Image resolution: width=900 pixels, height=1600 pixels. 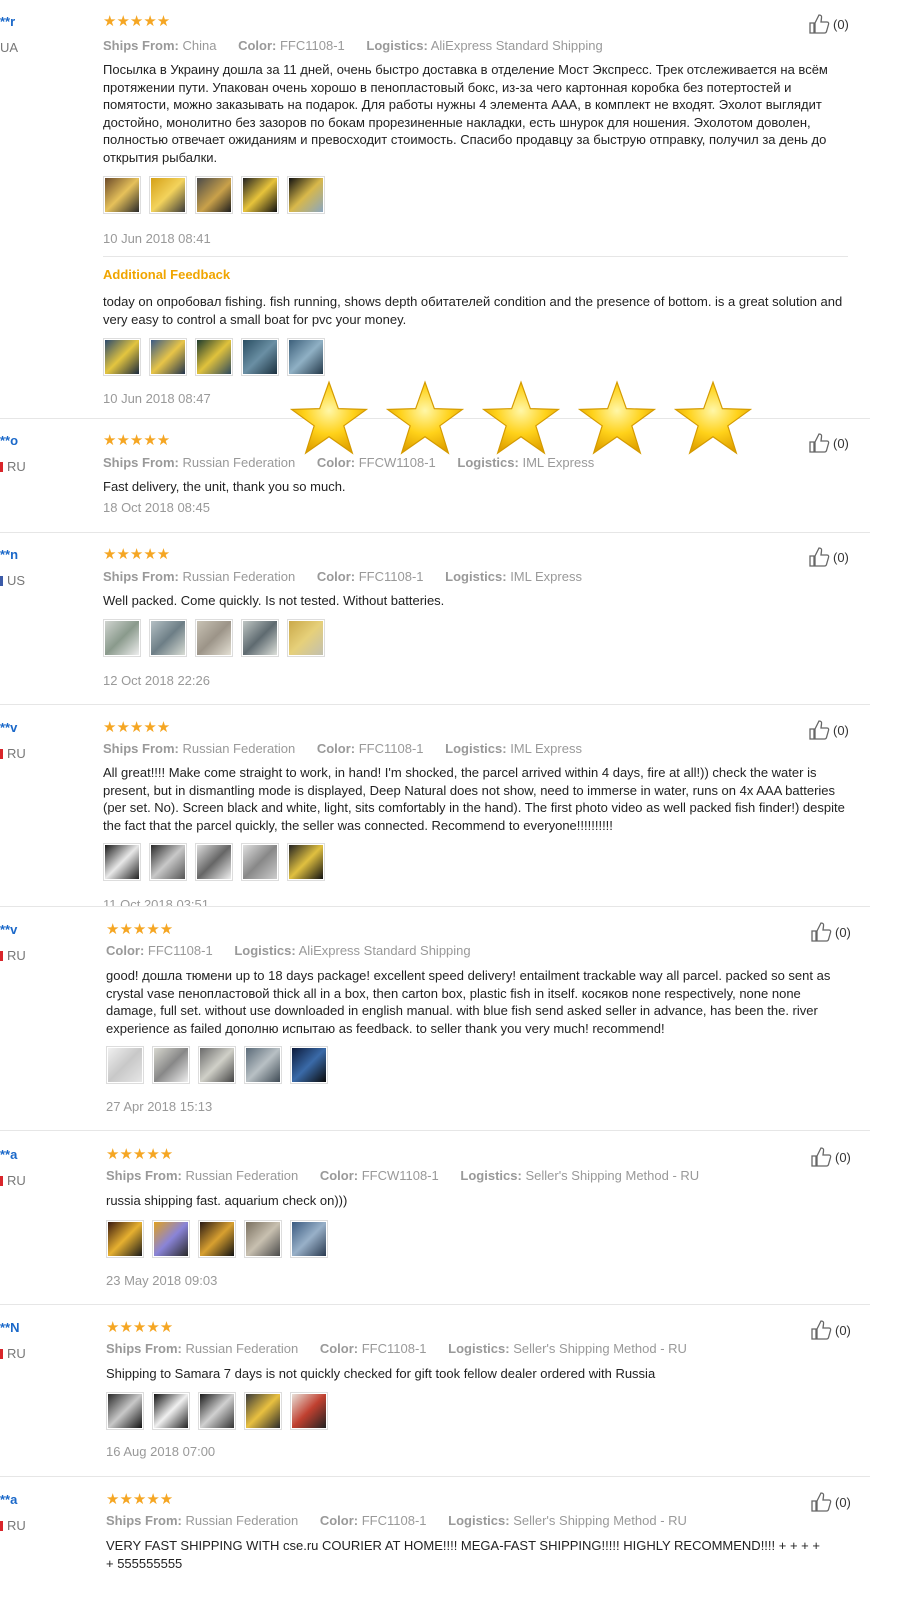 What do you see at coordinates (12, 580) in the screenshot?
I see `reviewer-country: US` at bounding box center [12, 580].